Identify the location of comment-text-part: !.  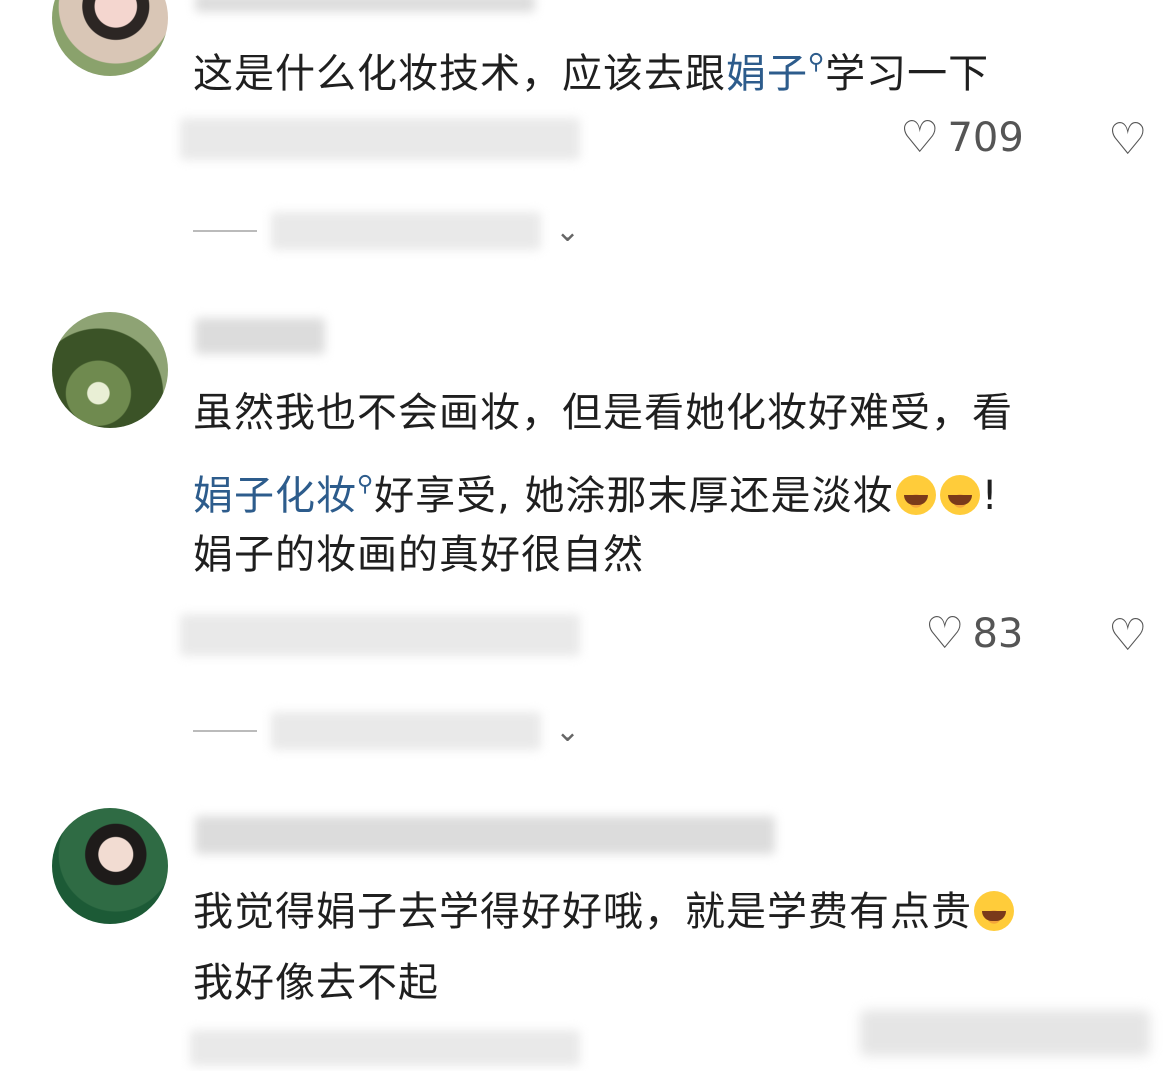
(990, 496).